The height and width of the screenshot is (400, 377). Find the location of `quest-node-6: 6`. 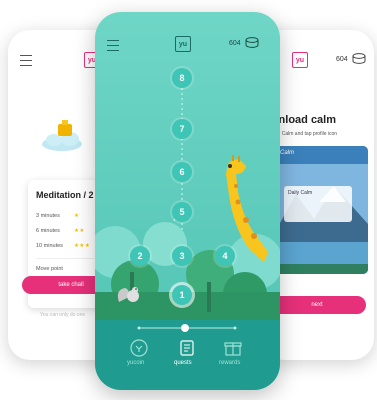

quest-node-6: 6 is located at coordinates (182, 172).